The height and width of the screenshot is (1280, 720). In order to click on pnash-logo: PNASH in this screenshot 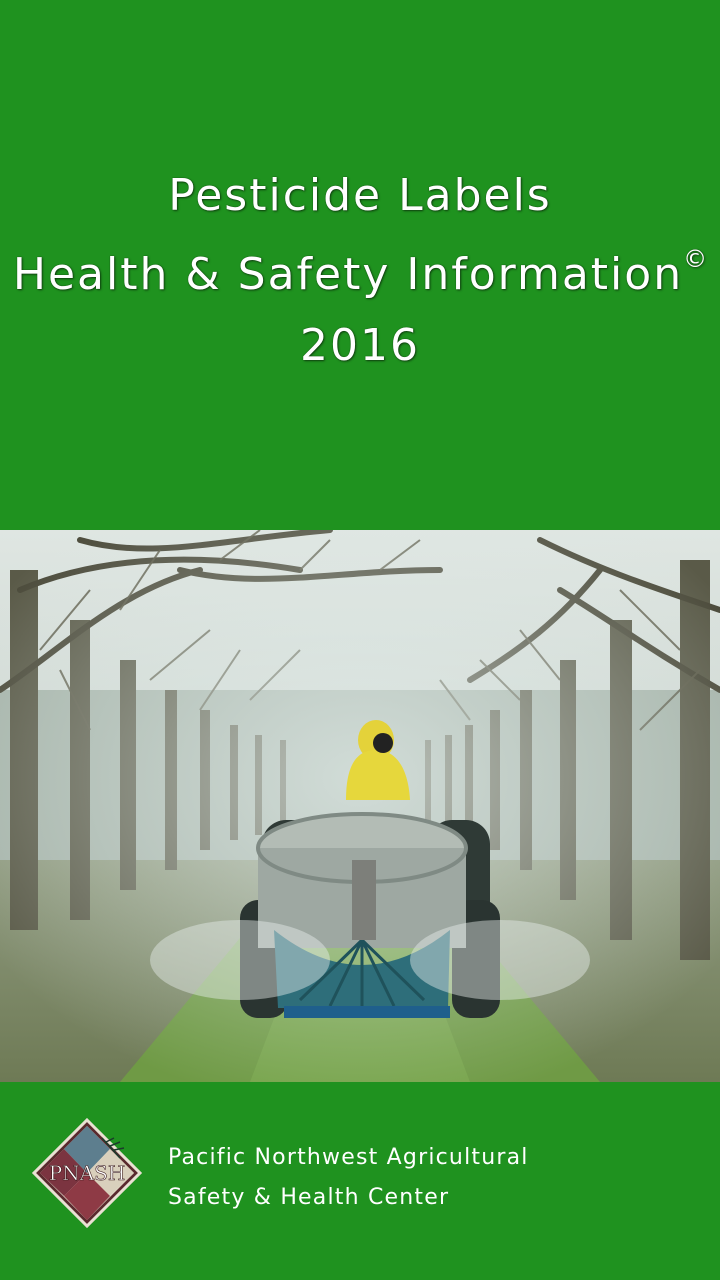, I will do `click(87, 1173)`.